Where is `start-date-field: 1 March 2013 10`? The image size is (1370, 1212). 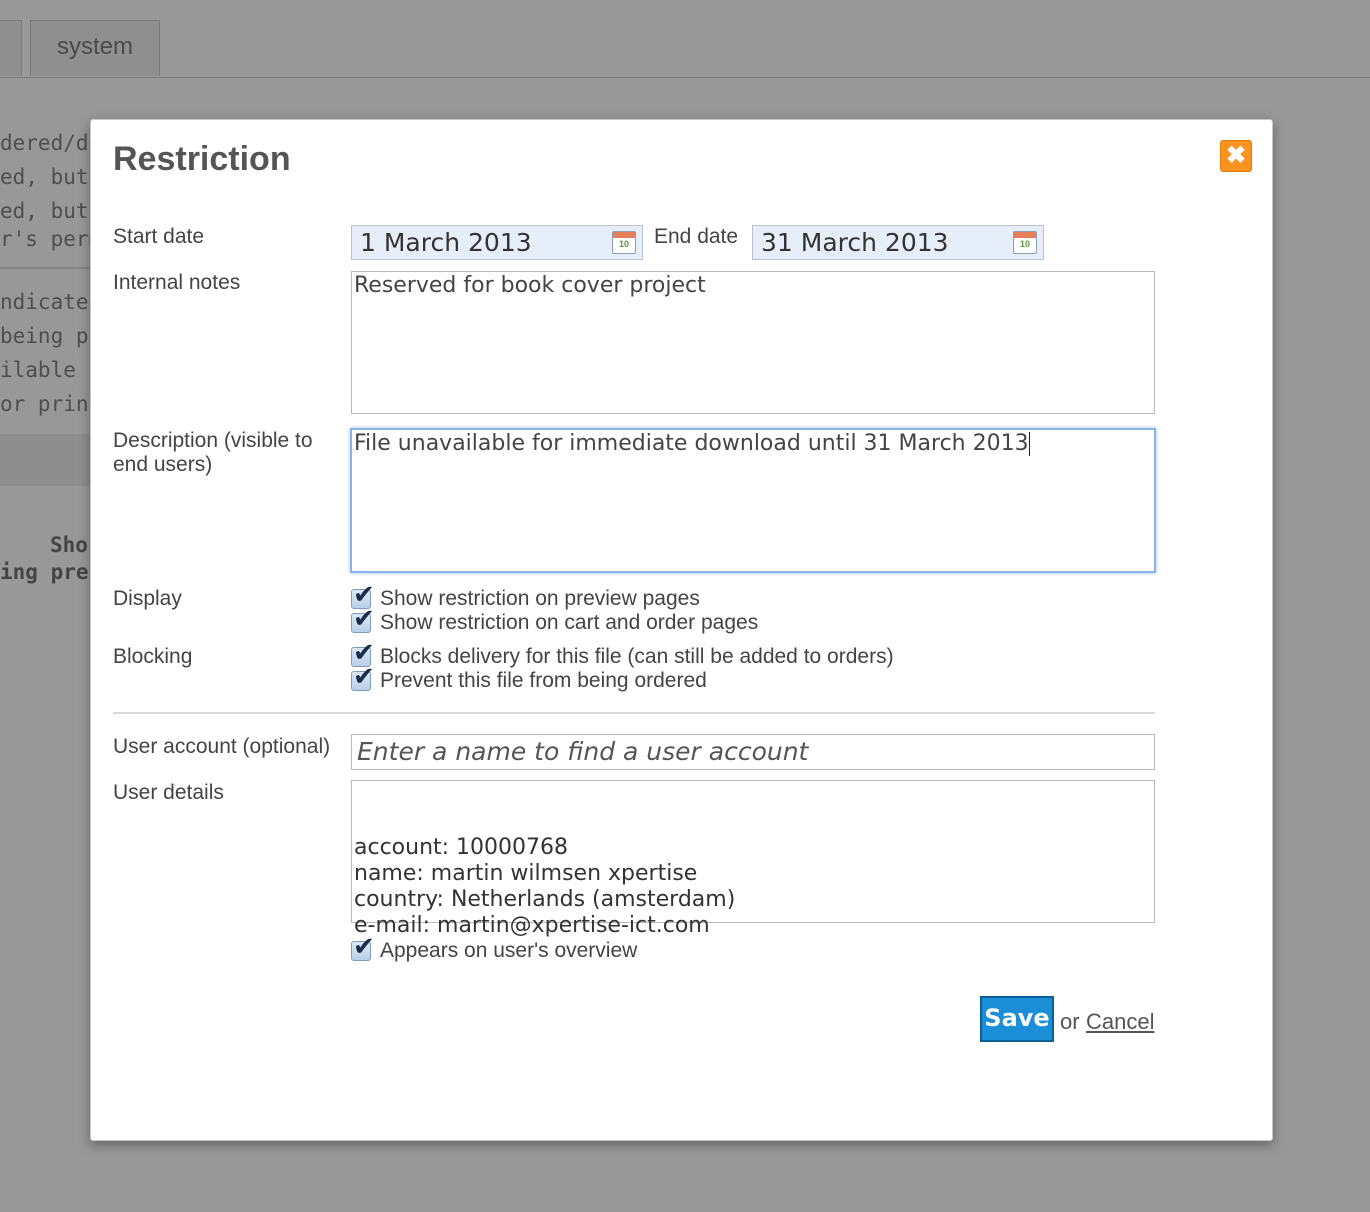
start-date-field: 1 March 2013 10 is located at coordinates (497, 242).